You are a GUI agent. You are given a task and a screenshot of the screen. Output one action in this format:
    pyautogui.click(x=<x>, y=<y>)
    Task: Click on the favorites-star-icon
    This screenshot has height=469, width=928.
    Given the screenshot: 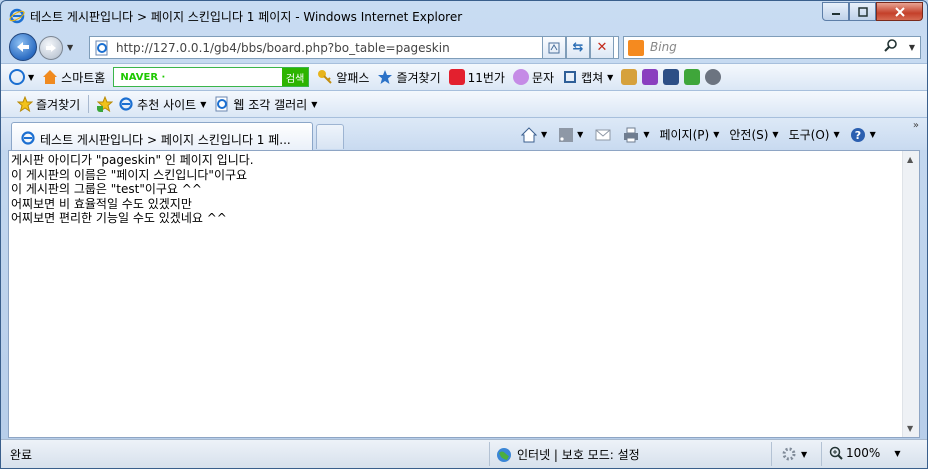 What is the action you would take?
    pyautogui.click(x=25, y=104)
    